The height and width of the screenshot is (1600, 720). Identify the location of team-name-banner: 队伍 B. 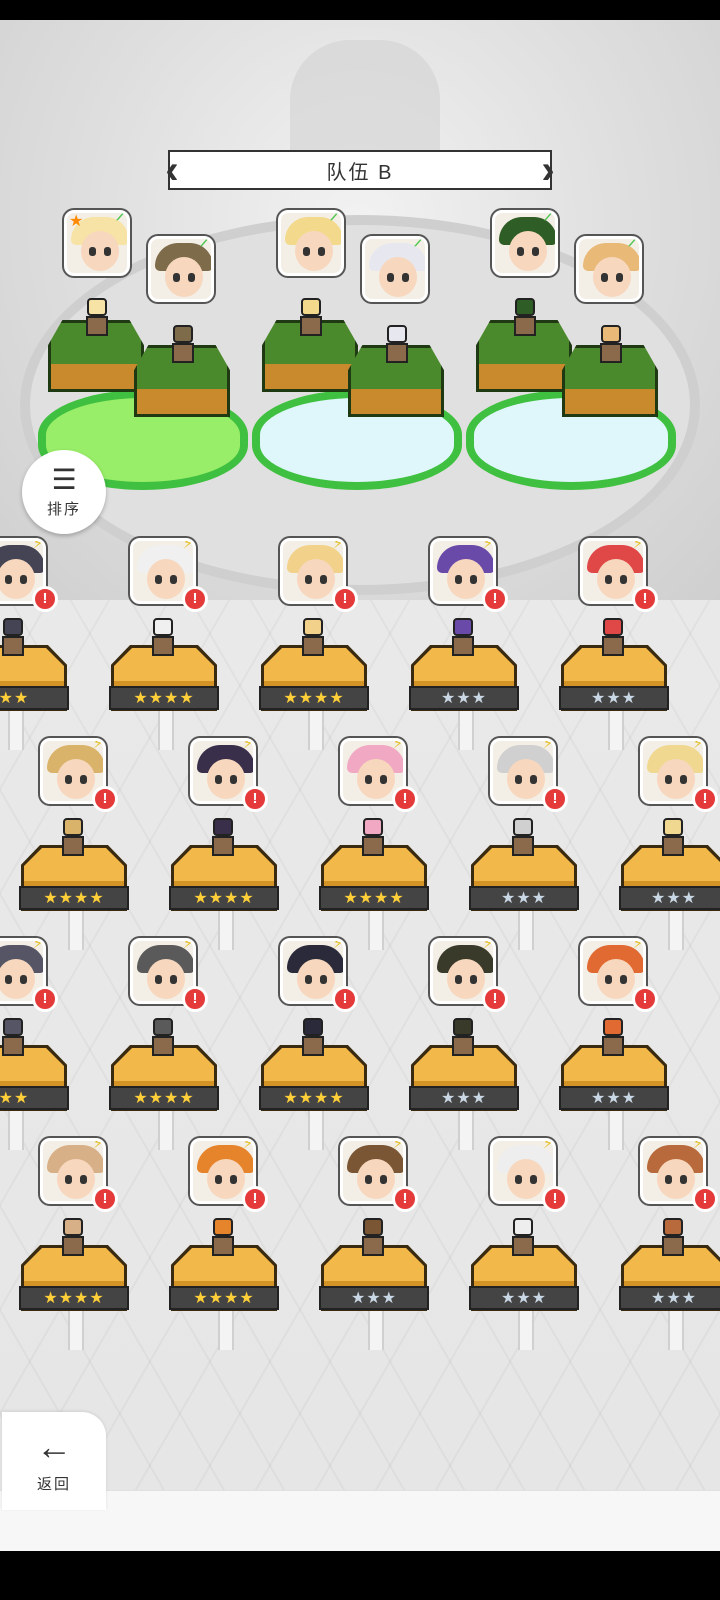
(360, 170).